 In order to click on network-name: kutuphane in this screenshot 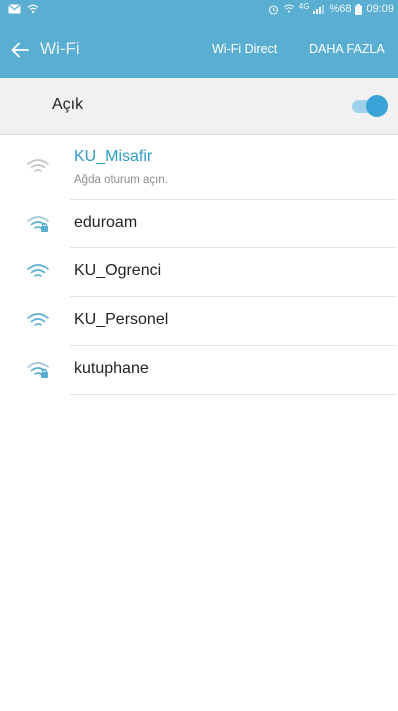, I will do `click(111, 368)`.